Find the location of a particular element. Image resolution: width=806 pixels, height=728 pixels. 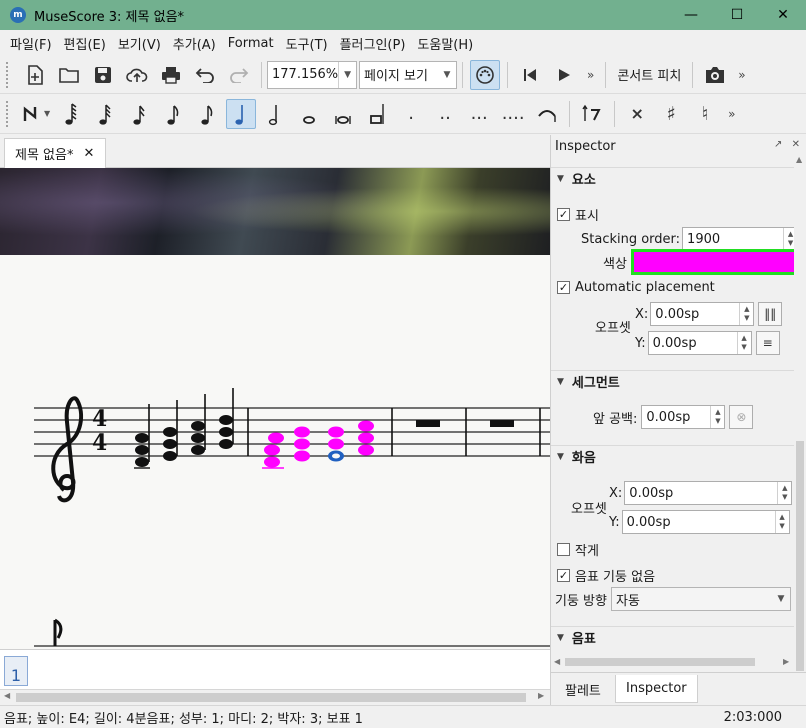

visible-row: ✓ 표시 is located at coordinates (578, 214).